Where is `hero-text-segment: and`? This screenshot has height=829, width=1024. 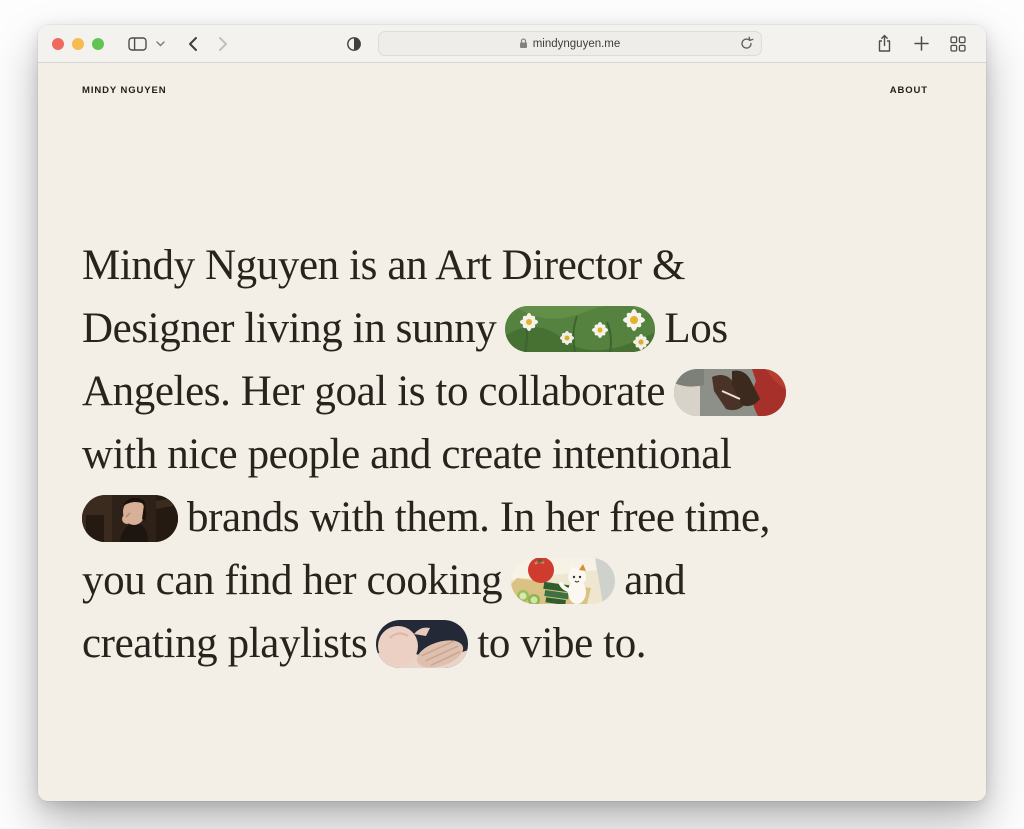
hero-text-segment: and is located at coordinates (655, 580).